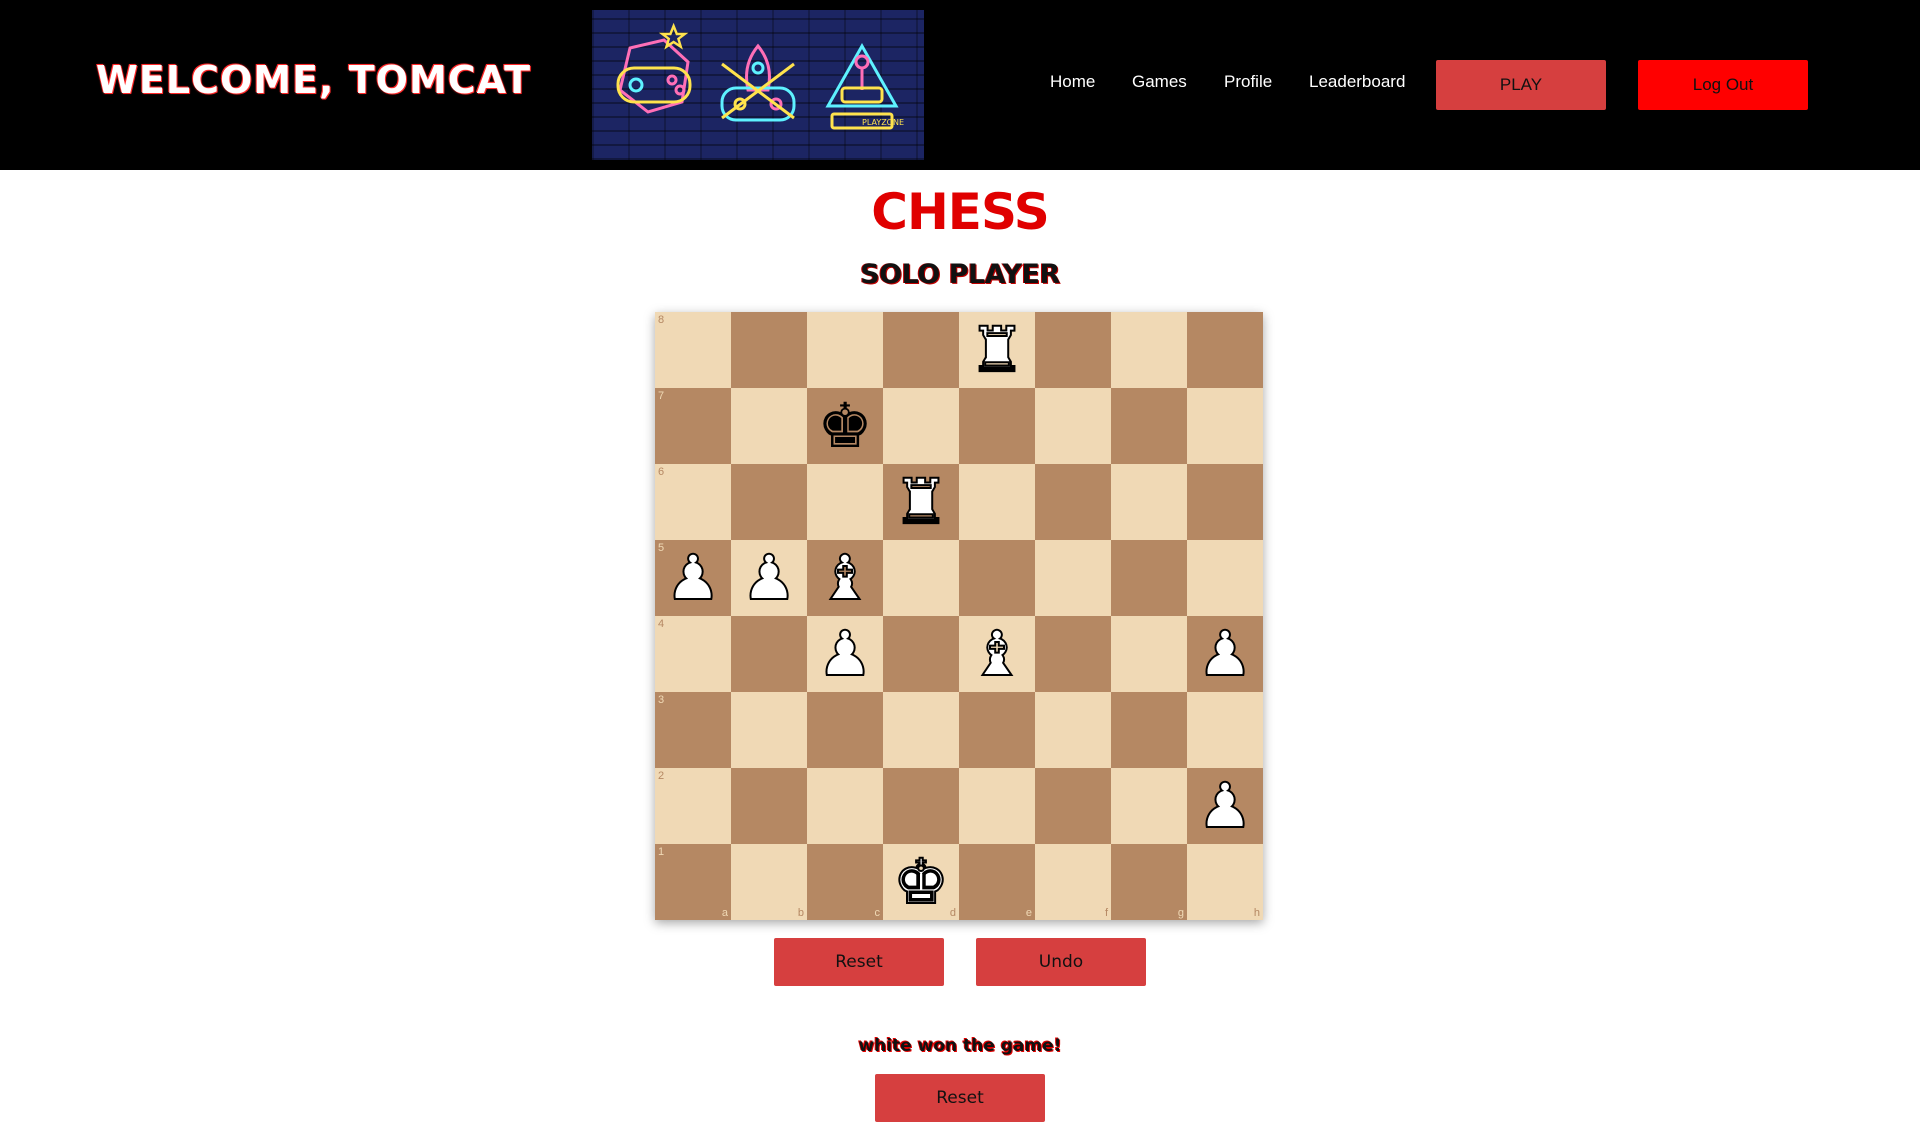  Describe the element at coordinates (1149, 578) in the screenshot. I see `square-g5` at that location.